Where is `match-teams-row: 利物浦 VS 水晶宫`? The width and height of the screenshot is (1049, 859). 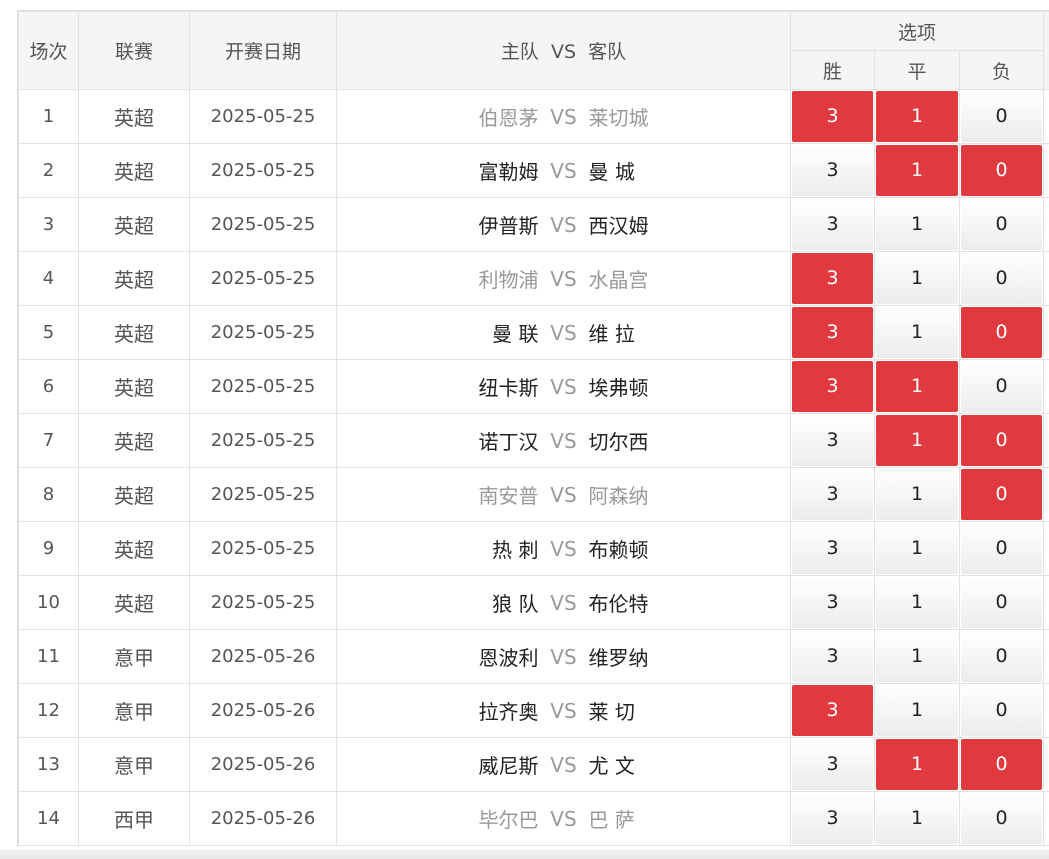
match-teams-row: 利物浦 VS 水晶宫 is located at coordinates (563, 278).